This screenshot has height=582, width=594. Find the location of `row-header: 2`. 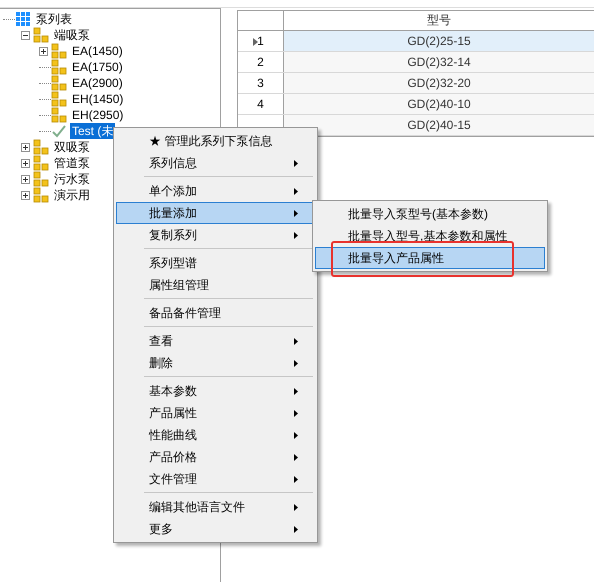

row-header: 2 is located at coordinates (261, 62).